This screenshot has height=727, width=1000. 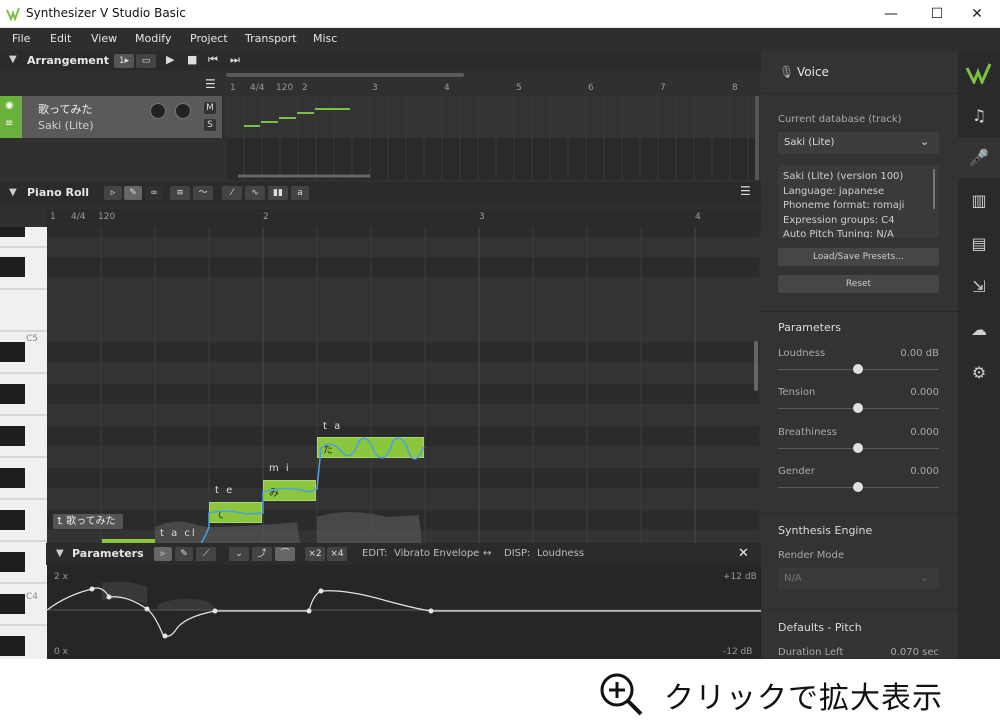 I want to click on gear-icon: ⚙, so click(x=979, y=373).